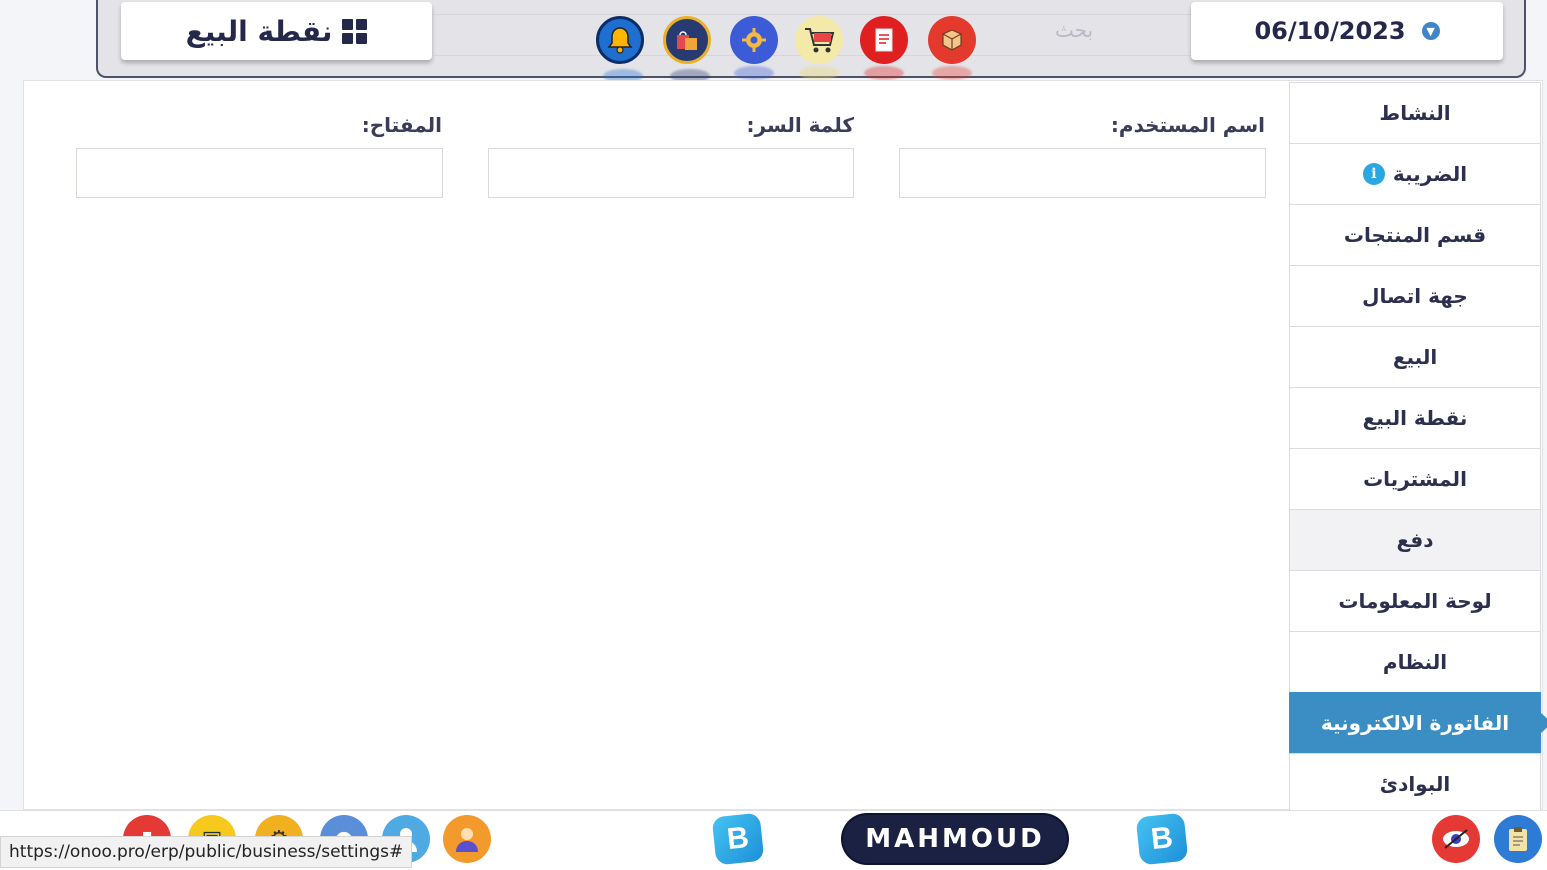 Image resolution: width=1547 pixels, height=870 pixels. I want to click on eye-icon, so click(1456, 839).